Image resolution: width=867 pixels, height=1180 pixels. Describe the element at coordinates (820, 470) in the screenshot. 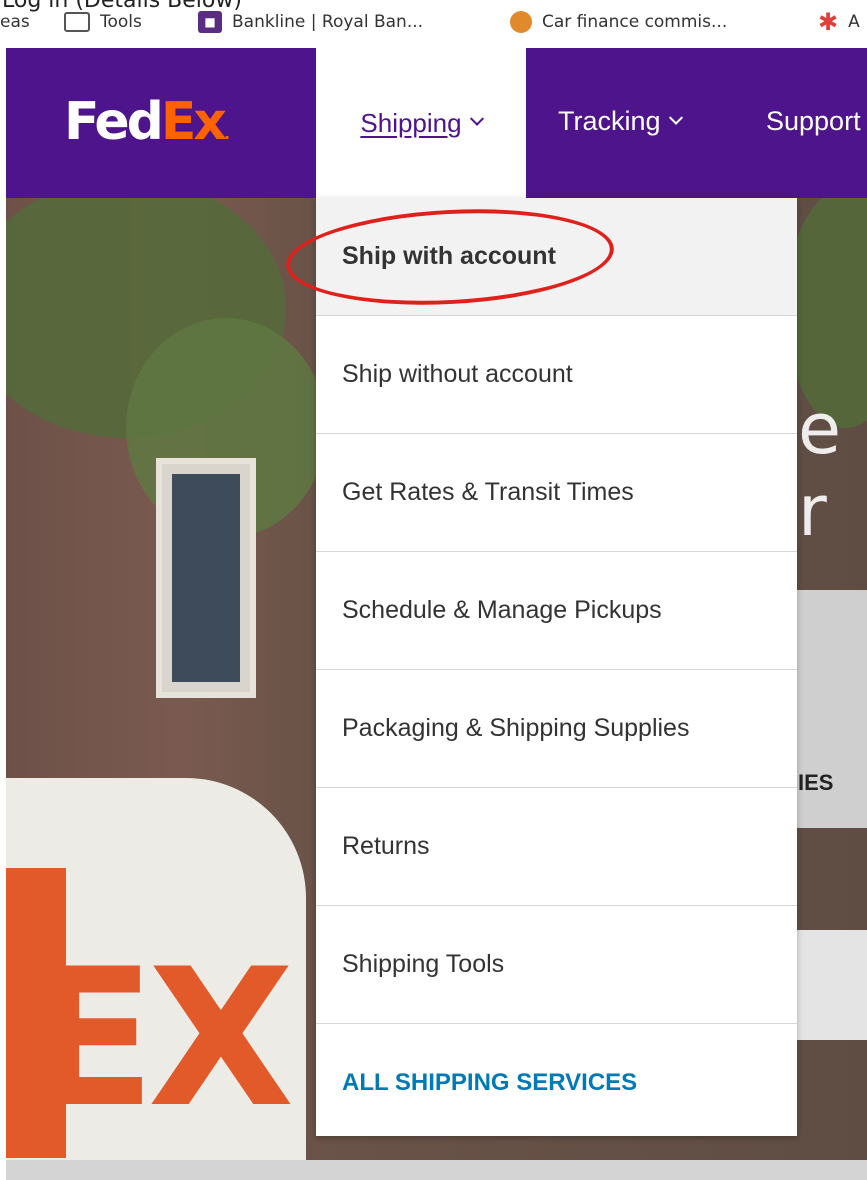

I see `hero-headline-partial: e r` at that location.